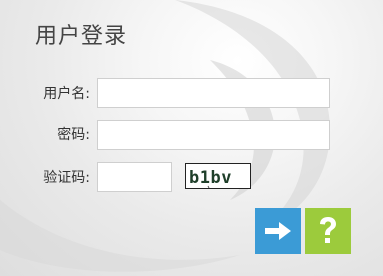 The image size is (383, 276). Describe the element at coordinates (210, 178) in the screenshot. I see `captcha-image-text: b1bv` at that location.